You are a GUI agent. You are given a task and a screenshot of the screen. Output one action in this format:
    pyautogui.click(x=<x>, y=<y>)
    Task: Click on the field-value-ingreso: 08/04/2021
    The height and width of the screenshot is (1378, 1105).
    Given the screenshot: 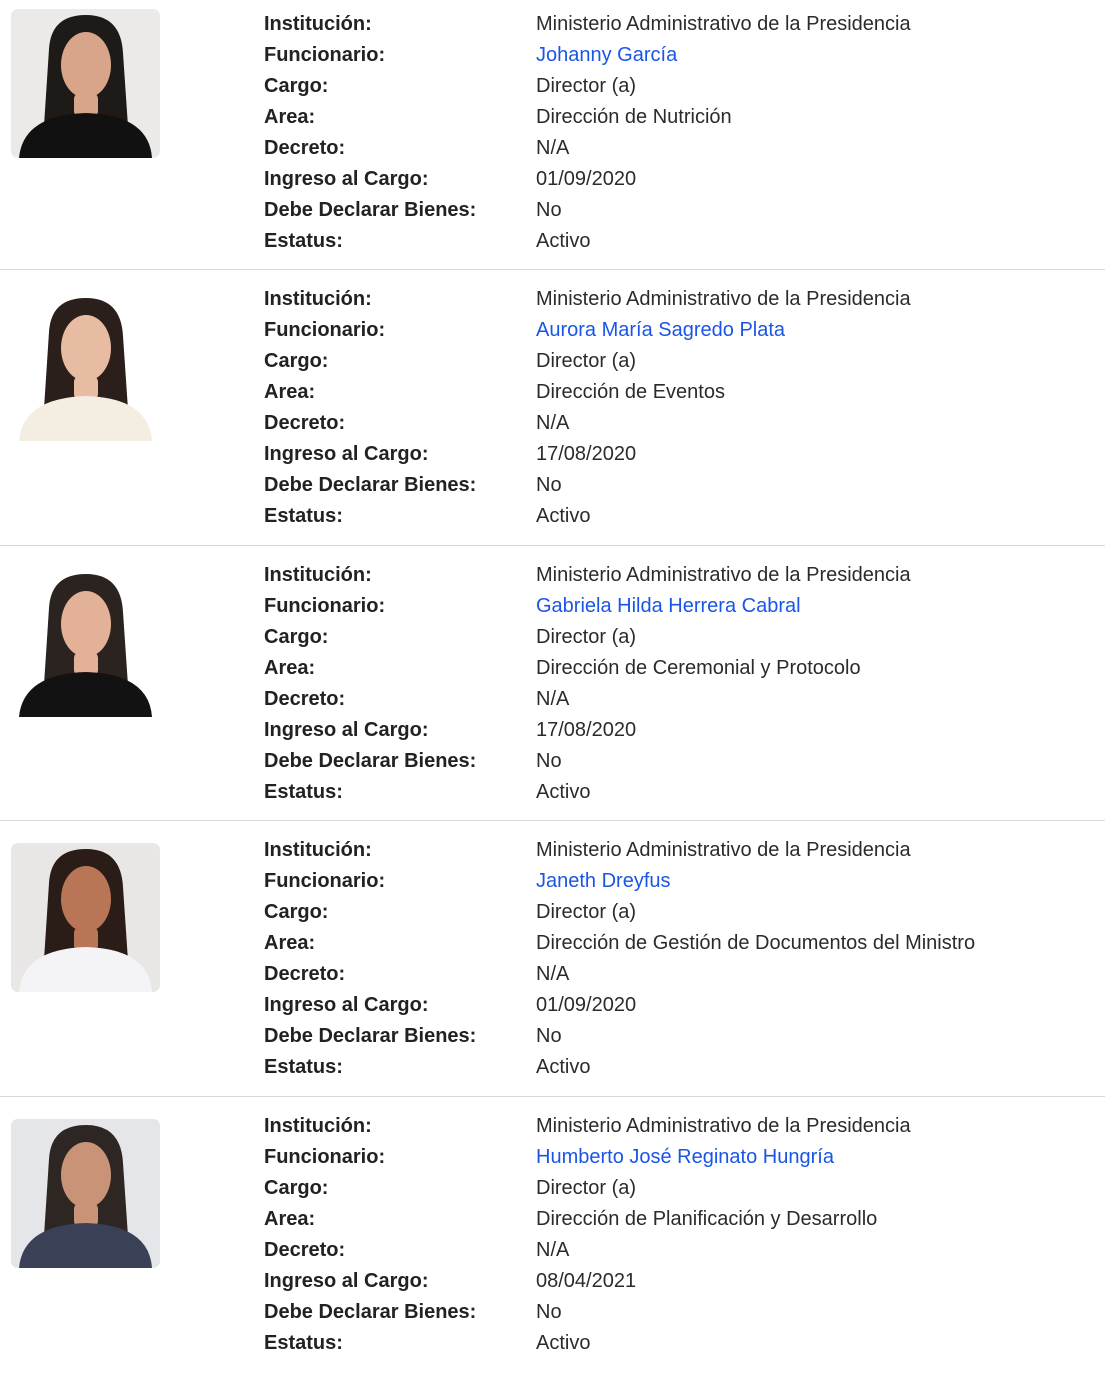 What is the action you would take?
    pyautogui.click(x=586, y=1281)
    